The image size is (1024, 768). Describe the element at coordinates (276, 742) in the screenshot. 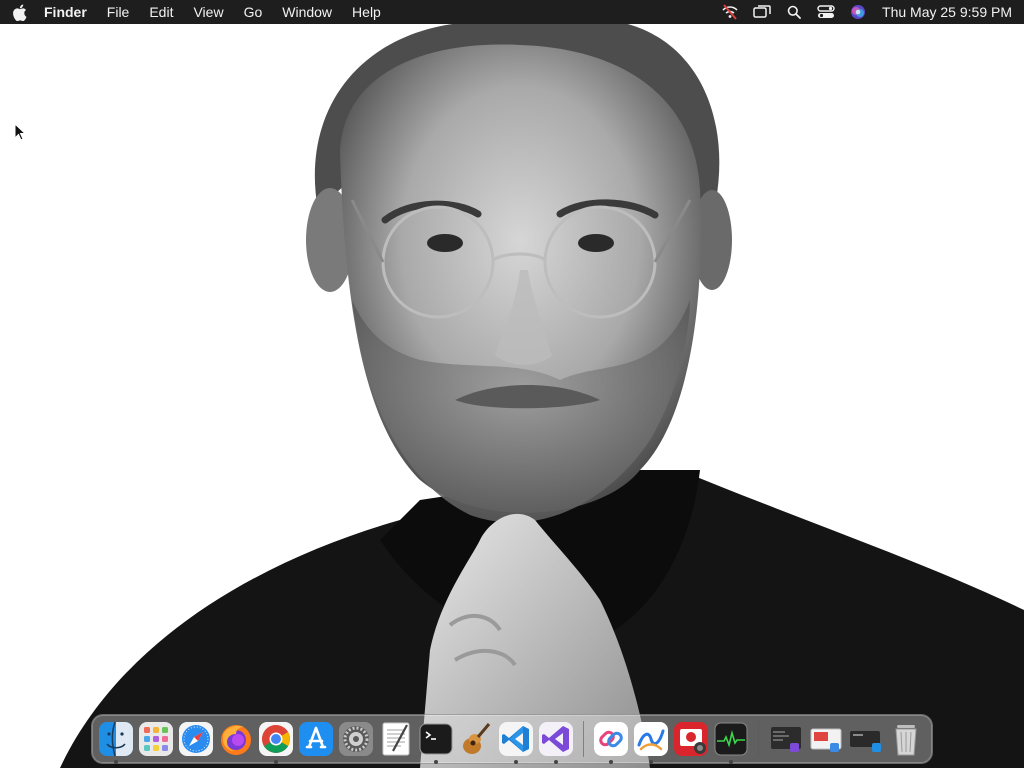

I see `chrome-icon` at that location.